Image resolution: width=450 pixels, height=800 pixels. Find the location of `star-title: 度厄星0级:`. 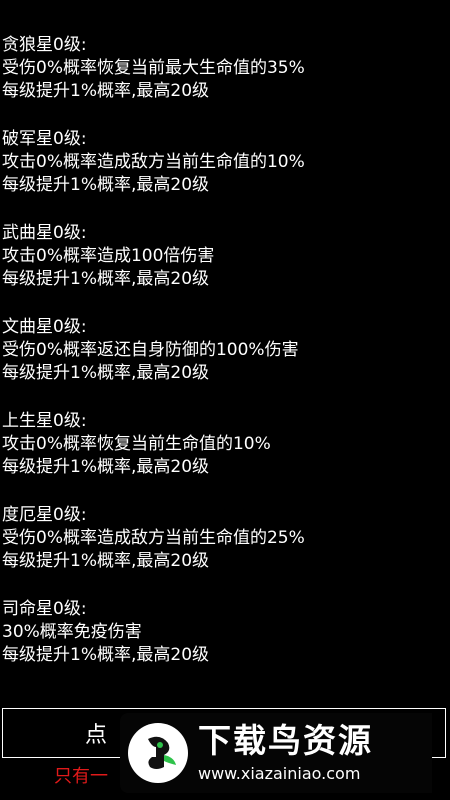

star-title: 度厄星0级: is located at coordinates (44, 515).